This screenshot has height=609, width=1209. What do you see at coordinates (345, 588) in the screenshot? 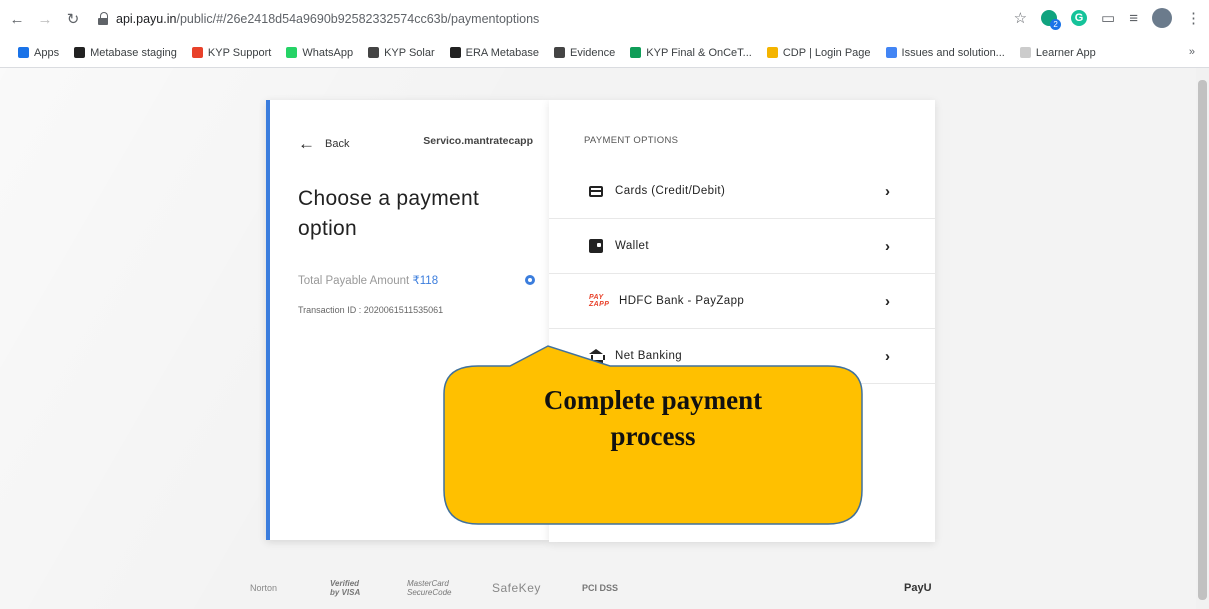
I see `verified-visa-logo: Verified by VISA` at bounding box center [345, 588].